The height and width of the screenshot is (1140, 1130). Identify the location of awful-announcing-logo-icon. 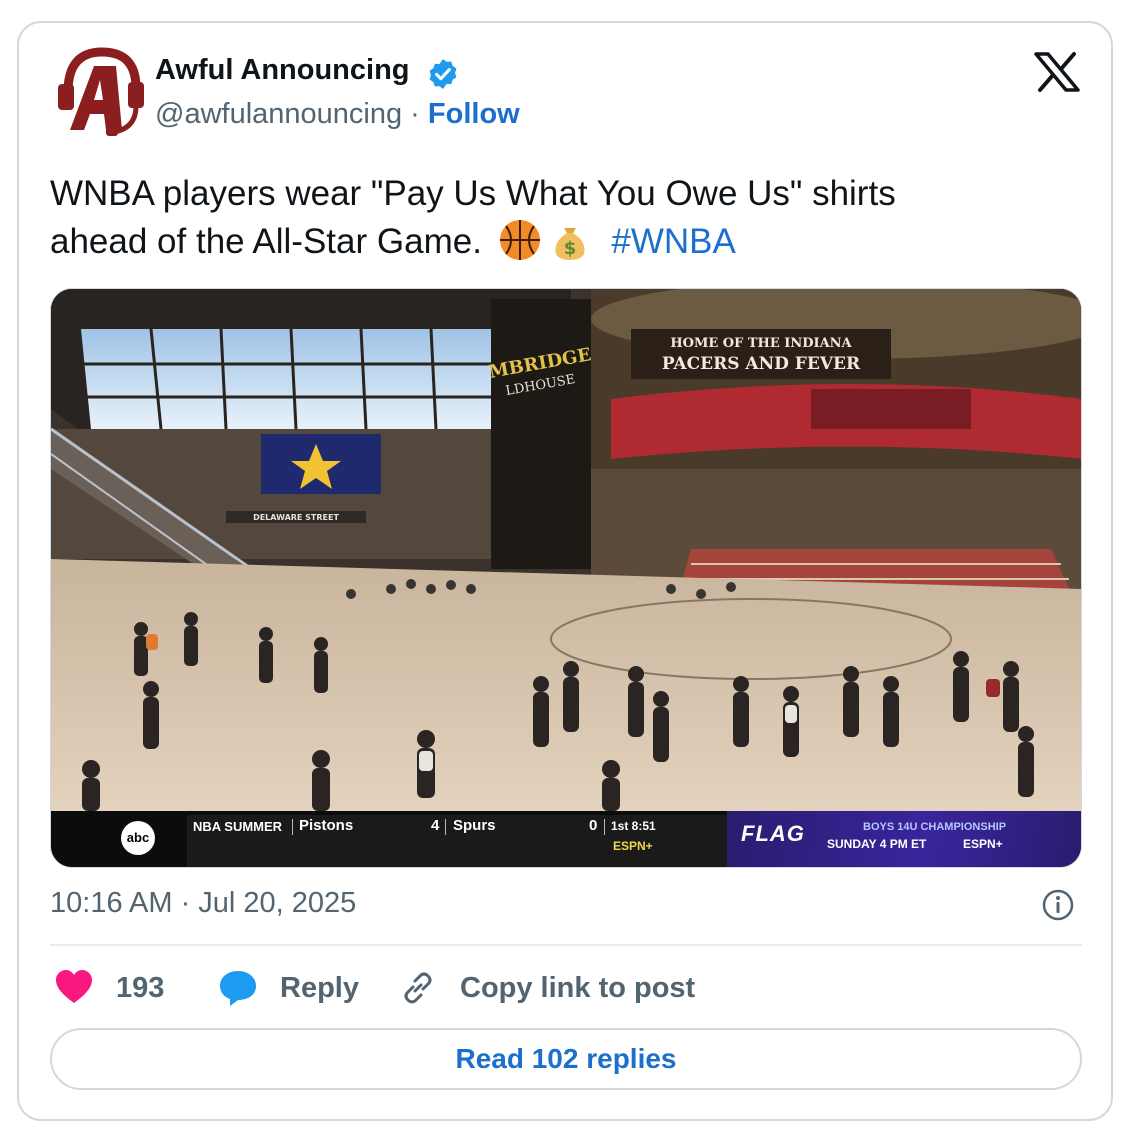
(101, 91).